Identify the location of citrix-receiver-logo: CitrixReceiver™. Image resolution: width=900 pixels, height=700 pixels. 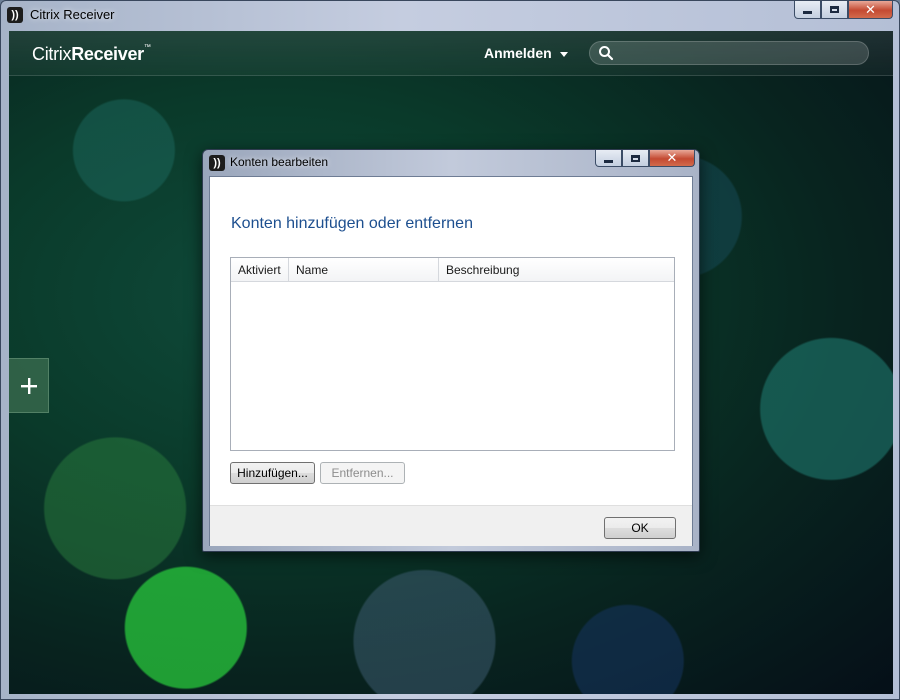
(91, 54).